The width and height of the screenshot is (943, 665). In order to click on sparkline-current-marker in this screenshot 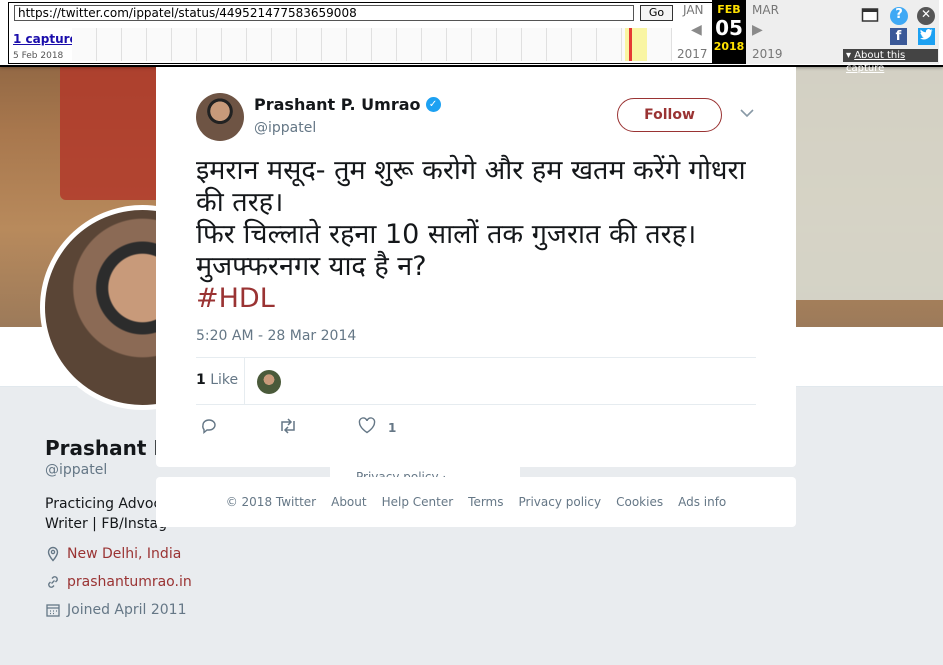, I will do `click(630, 44)`.